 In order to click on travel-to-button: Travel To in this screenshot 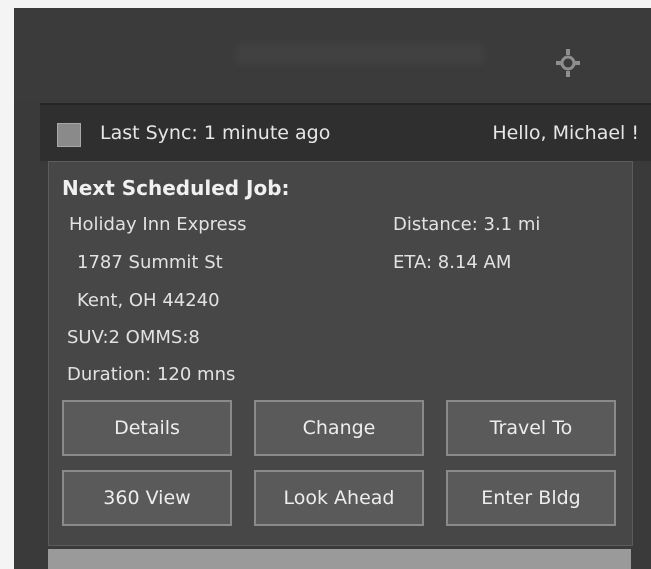, I will do `click(531, 428)`.